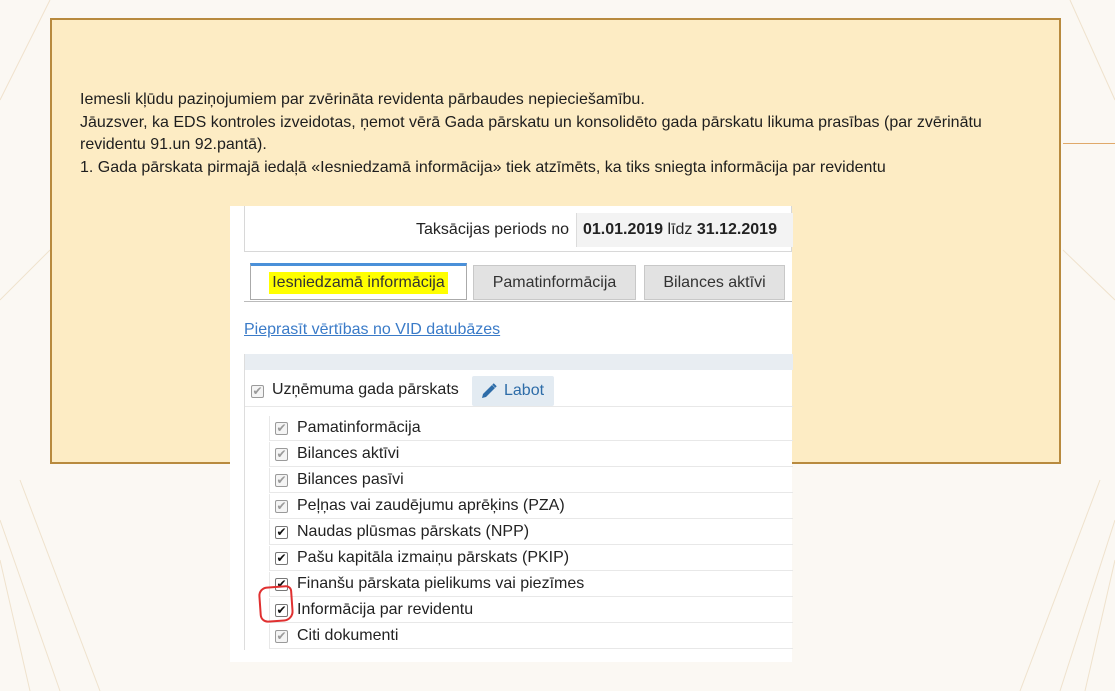  I want to click on tax-period-label: Taksācijas periods no, so click(492, 229).